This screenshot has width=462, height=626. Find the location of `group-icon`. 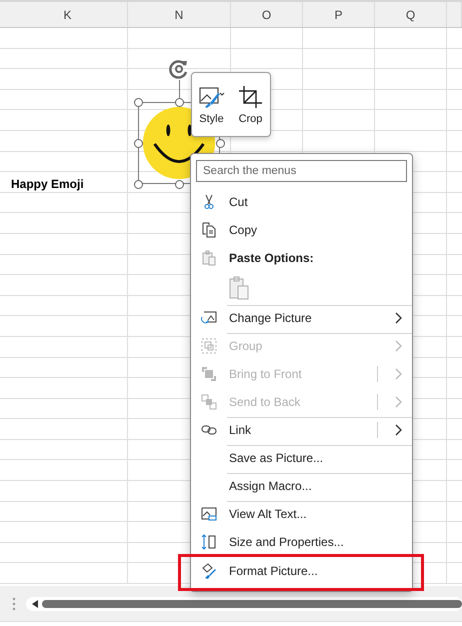

group-icon is located at coordinates (209, 346).